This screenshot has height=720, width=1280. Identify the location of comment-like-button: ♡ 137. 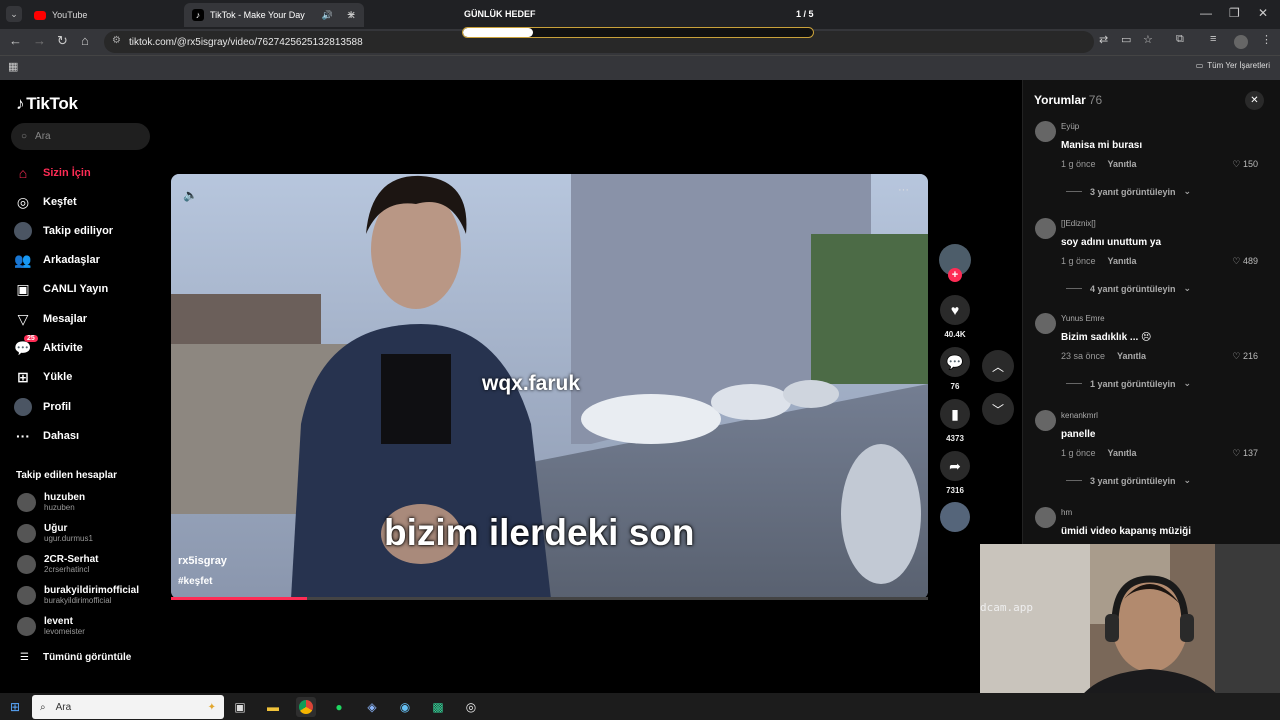
(1245, 453).